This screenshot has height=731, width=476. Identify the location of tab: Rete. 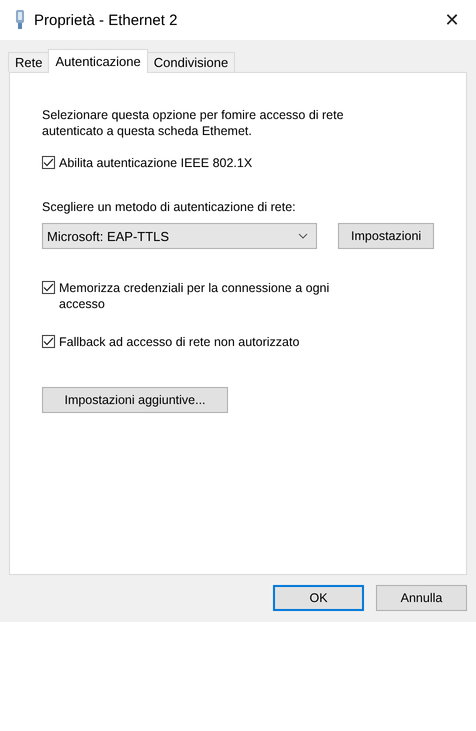
(29, 62).